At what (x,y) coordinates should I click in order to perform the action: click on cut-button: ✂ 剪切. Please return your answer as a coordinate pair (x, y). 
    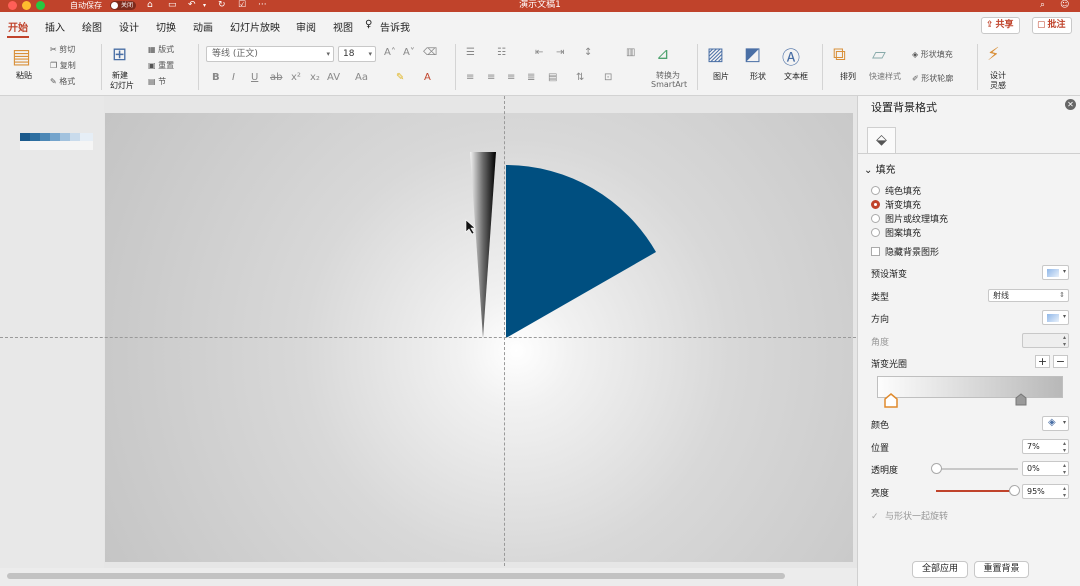
    Looking at the image, I should click on (62, 49).